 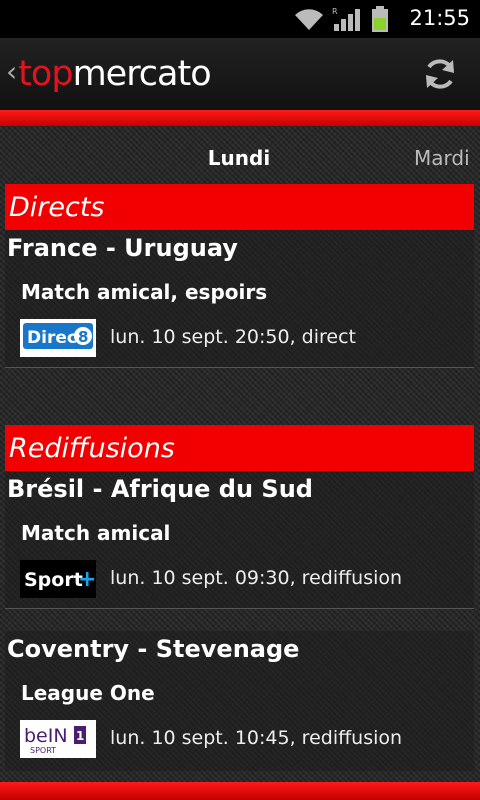 I want to click on channel-logo-direct8: Direct 8, so click(x=58, y=338).